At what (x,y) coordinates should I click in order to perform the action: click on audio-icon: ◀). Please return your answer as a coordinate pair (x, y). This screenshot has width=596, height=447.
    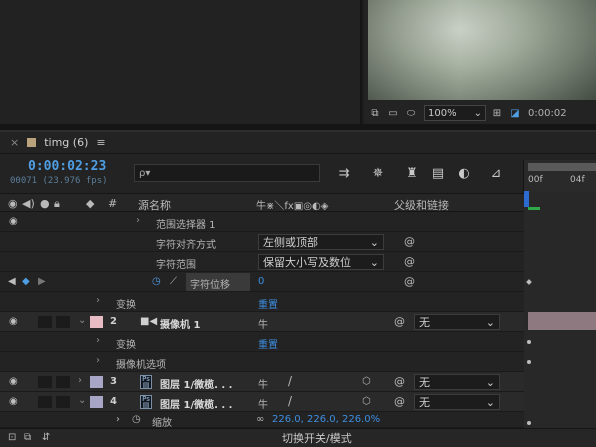
    Looking at the image, I should click on (28, 203).